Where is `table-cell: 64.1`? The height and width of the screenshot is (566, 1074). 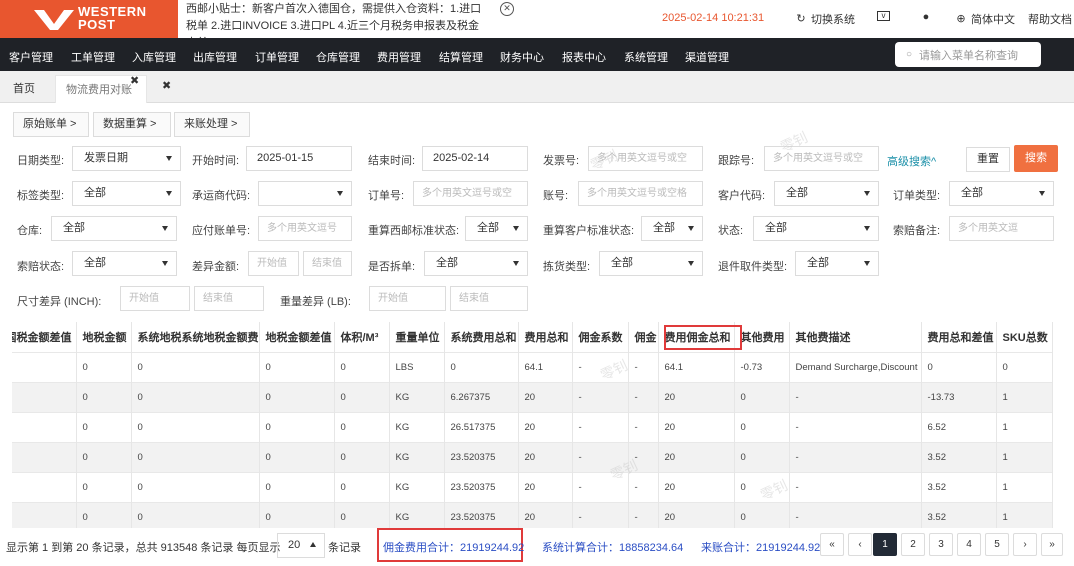 table-cell: 64.1 is located at coordinates (696, 366).